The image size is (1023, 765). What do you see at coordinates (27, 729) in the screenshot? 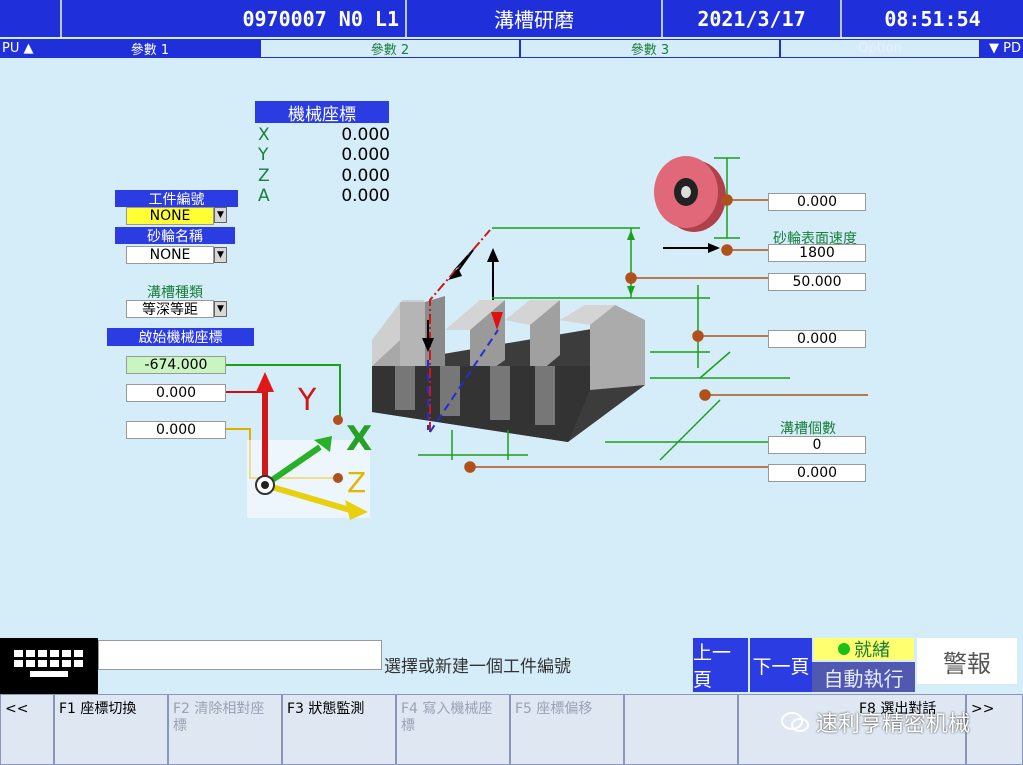
I see `fkey-prev-group: <<` at bounding box center [27, 729].